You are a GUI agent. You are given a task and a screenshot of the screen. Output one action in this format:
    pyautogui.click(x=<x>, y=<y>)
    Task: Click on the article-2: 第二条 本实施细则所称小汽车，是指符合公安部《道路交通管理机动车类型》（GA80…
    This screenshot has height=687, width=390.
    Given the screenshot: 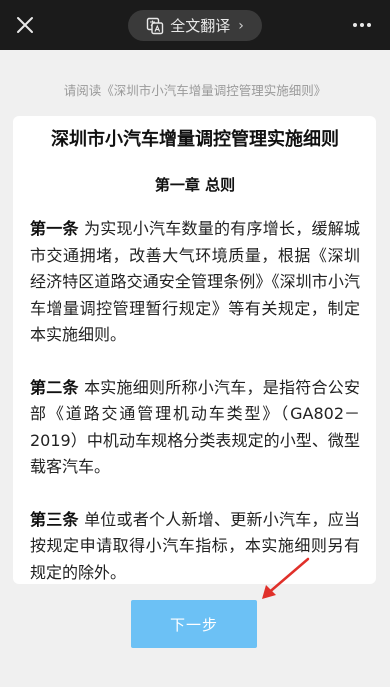 What is the action you would take?
    pyautogui.click(x=195, y=428)
    